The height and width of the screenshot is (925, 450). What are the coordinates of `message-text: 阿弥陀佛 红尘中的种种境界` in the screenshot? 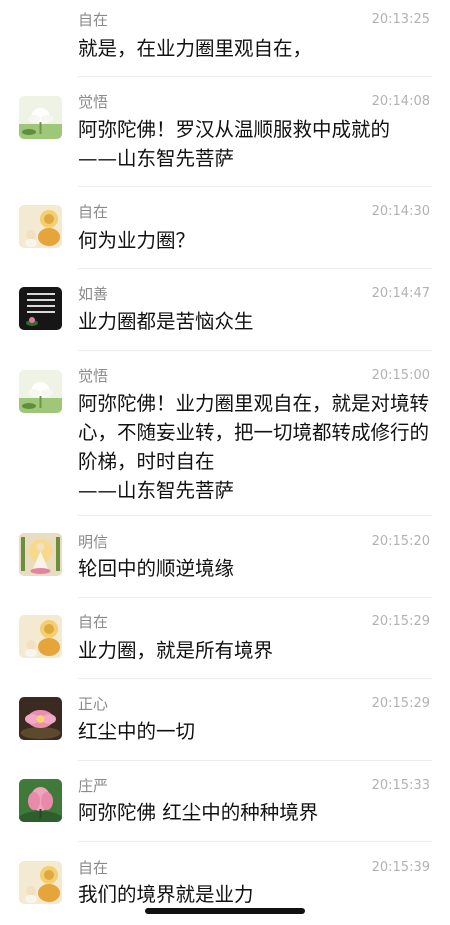 It's located at (254, 812).